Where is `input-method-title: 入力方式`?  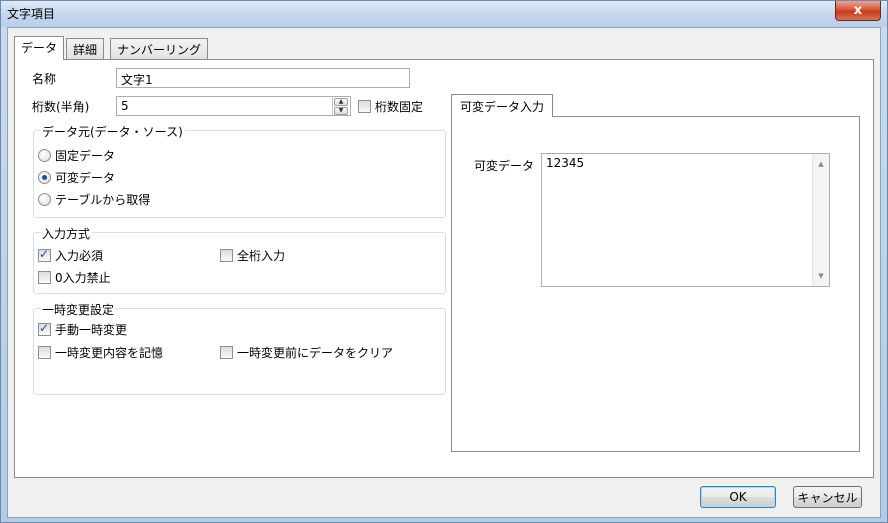
input-method-title: 入力方式 is located at coordinates (66, 233).